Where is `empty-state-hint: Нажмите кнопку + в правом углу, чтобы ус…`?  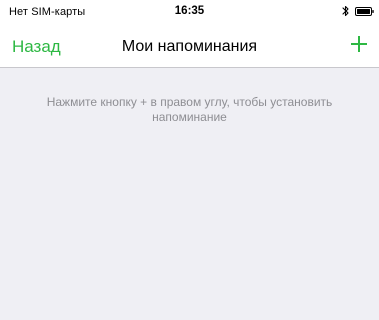 empty-state-hint: Нажмите кнопку + в правом углу, чтобы ус… is located at coordinates (189, 109).